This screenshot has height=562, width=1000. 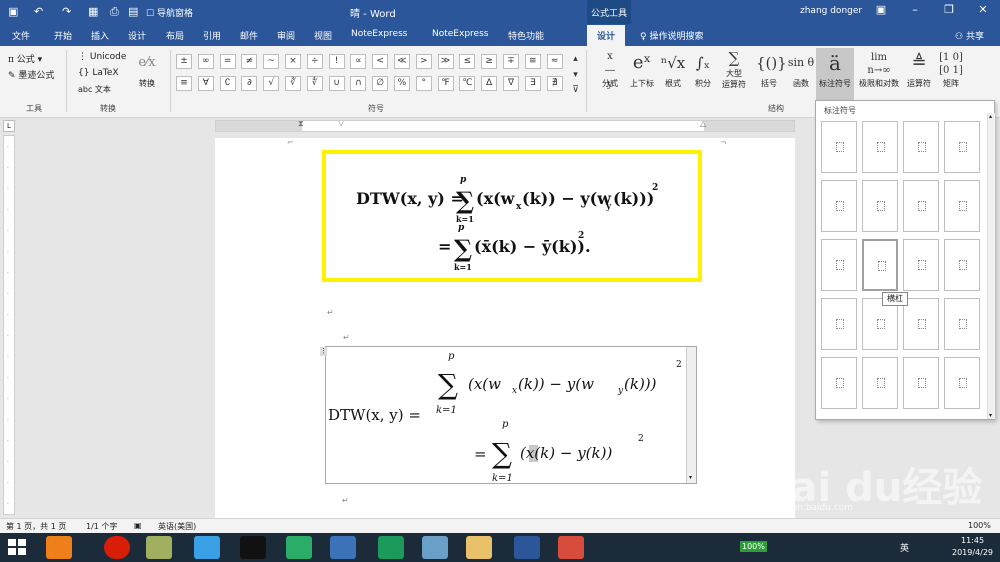 I want to click on tab-file: 文件, so click(x=21, y=35).